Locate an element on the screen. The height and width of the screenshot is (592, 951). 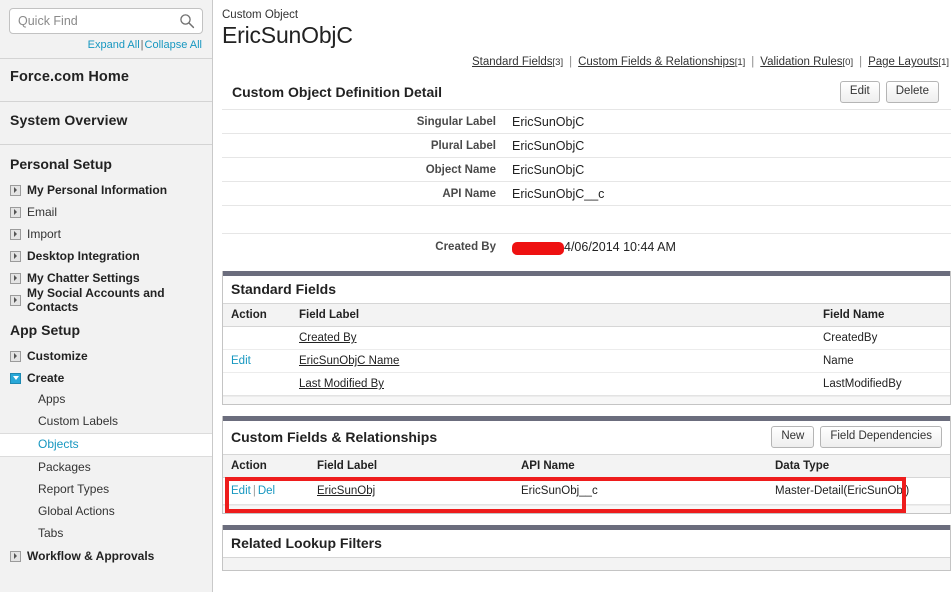
redacted-username is located at coordinates (538, 248).